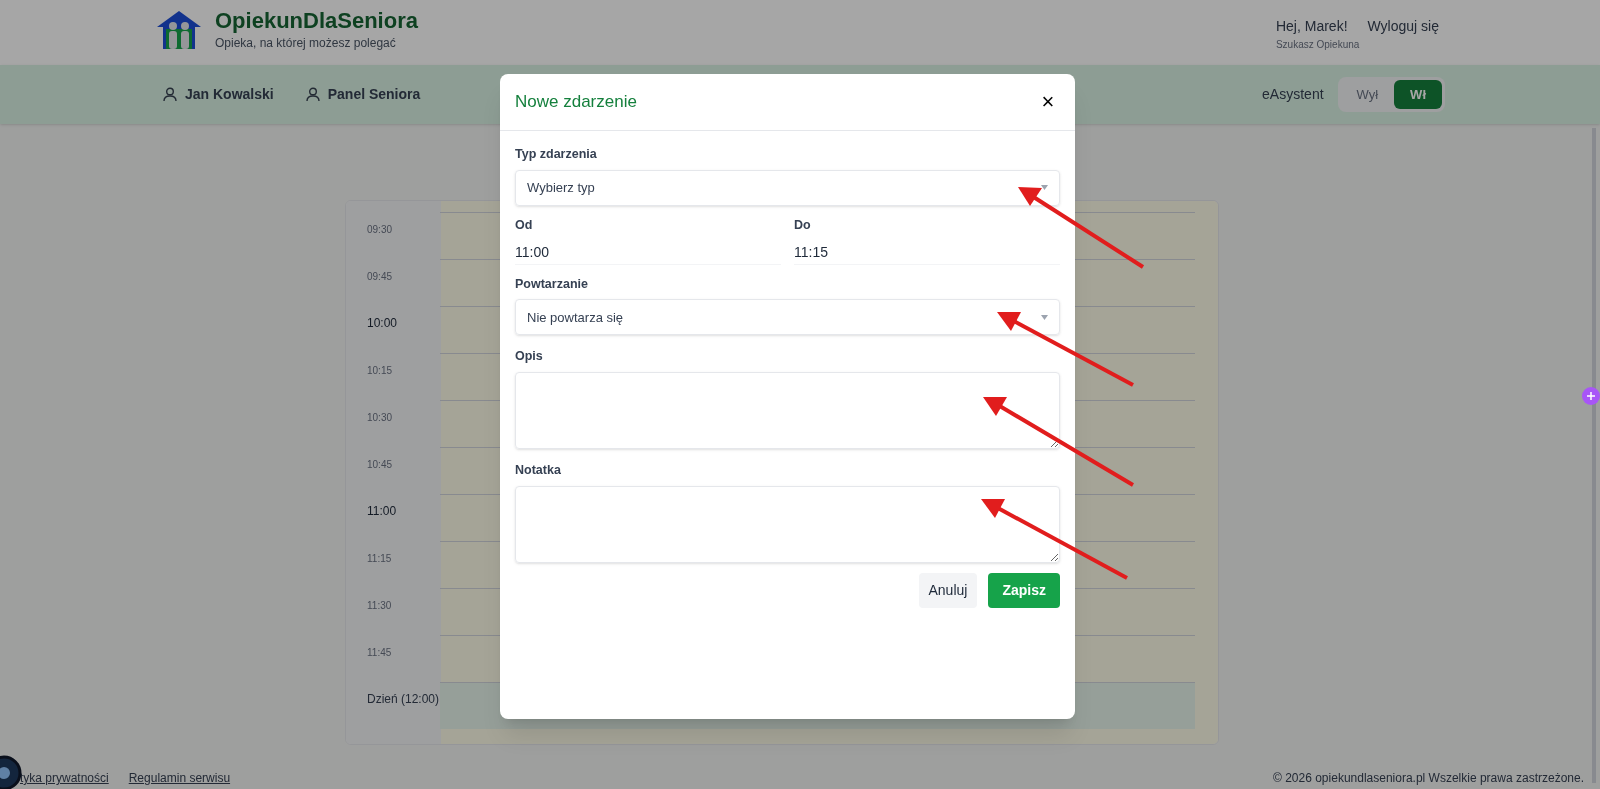  I want to click on user-role: Szukasz Opiekuna, so click(1318, 45).